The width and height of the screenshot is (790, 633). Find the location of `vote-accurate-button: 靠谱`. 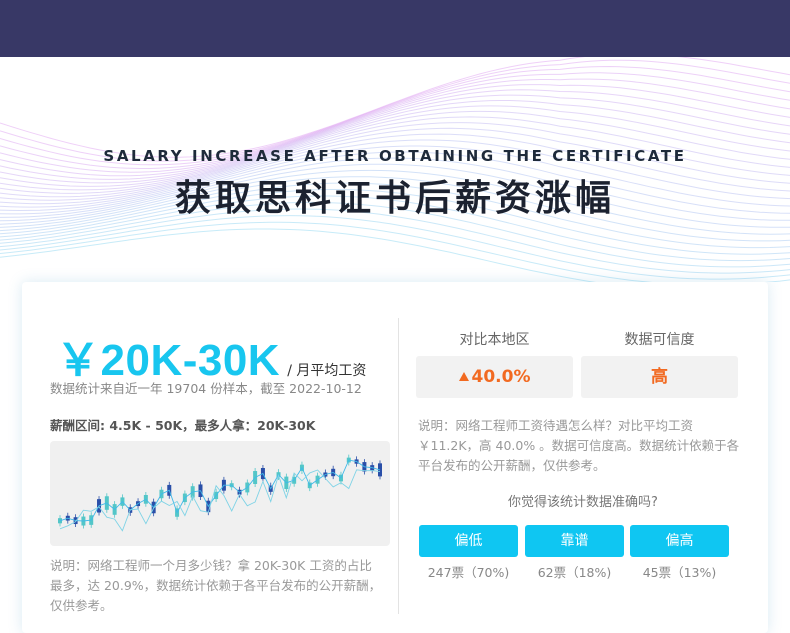

vote-accurate-button: 靠谱 is located at coordinates (574, 541).